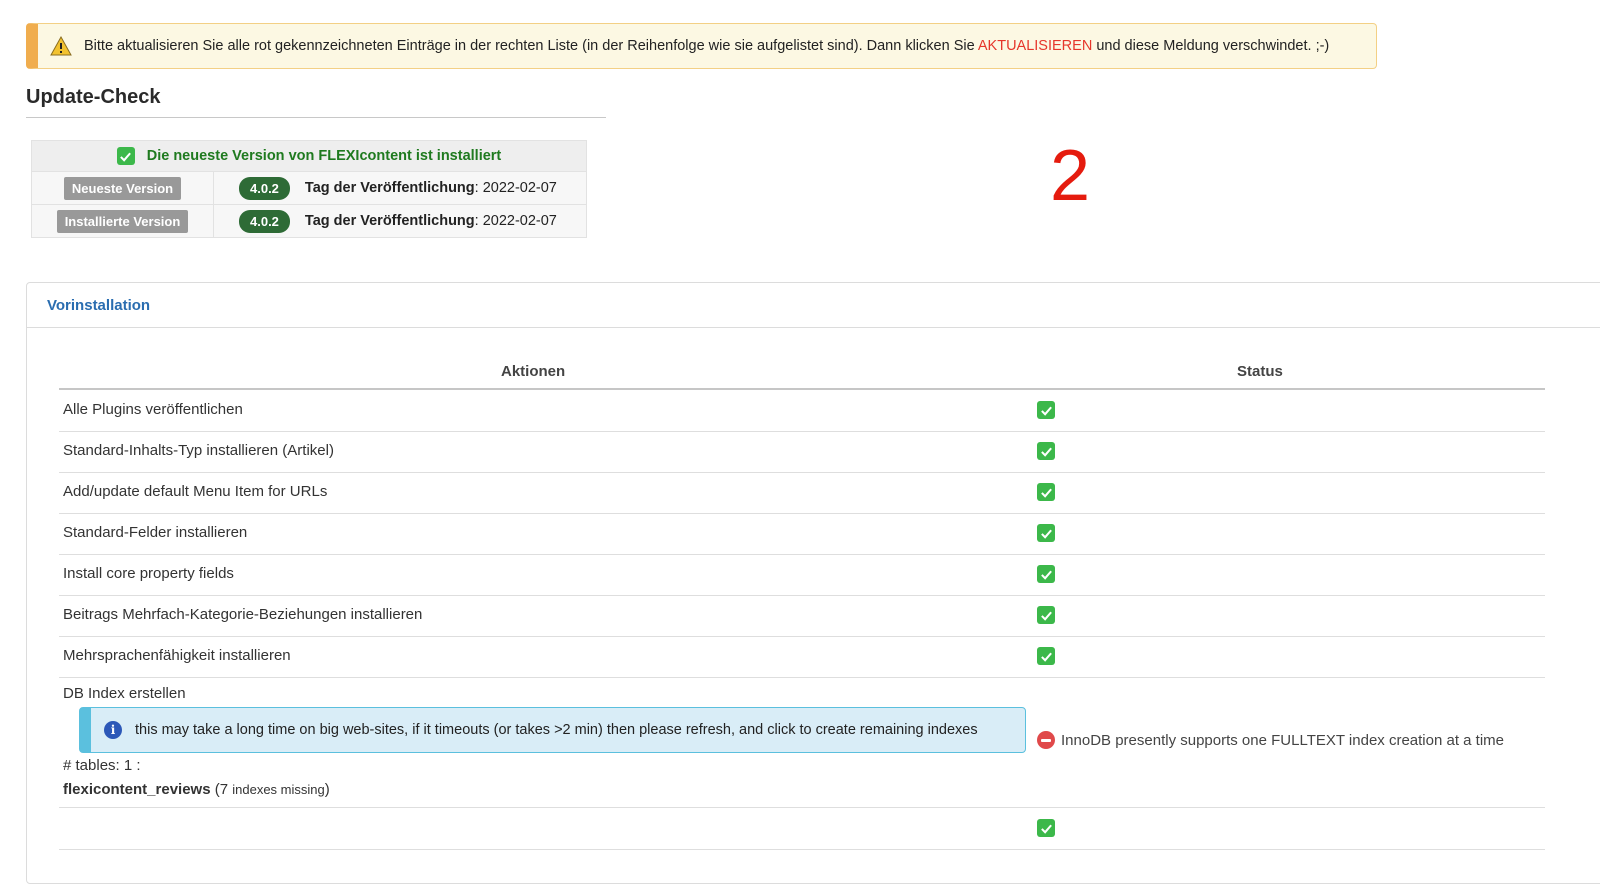  Describe the element at coordinates (1046, 740) in the screenshot. I see `error-icon` at that location.